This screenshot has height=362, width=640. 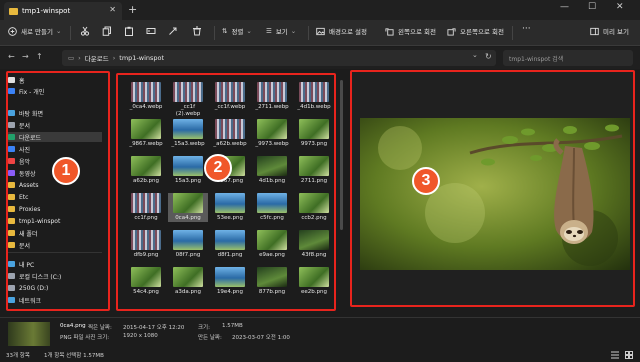 What do you see at coordinates (100, 328) in the screenshot?
I see `details-taken-label: 찍은 날짜:` at bounding box center [100, 328].